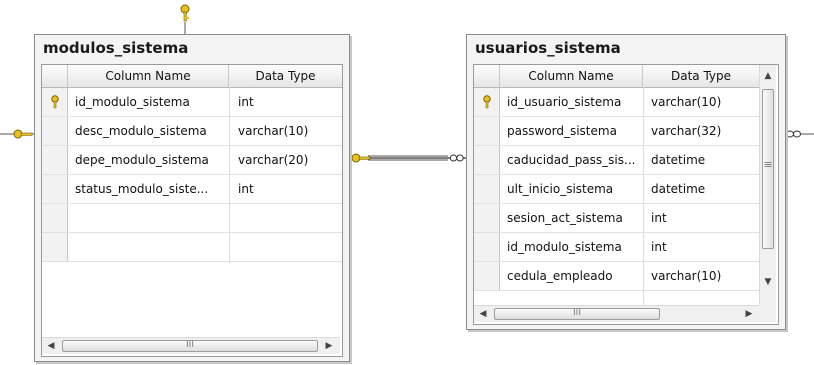 Image resolution: width=814 pixels, height=365 pixels. Describe the element at coordinates (574, 102) in the screenshot. I see `column-name-cell: id_usuario_sistema` at that location.